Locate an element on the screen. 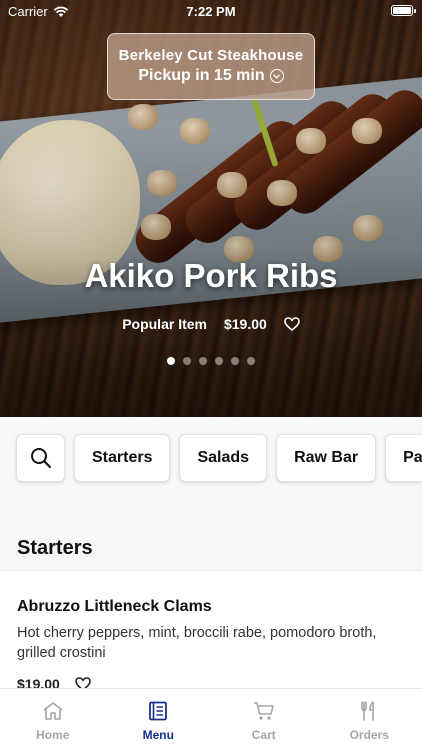  featured-item-meta: Popular Item $19.00 is located at coordinates (211, 324).